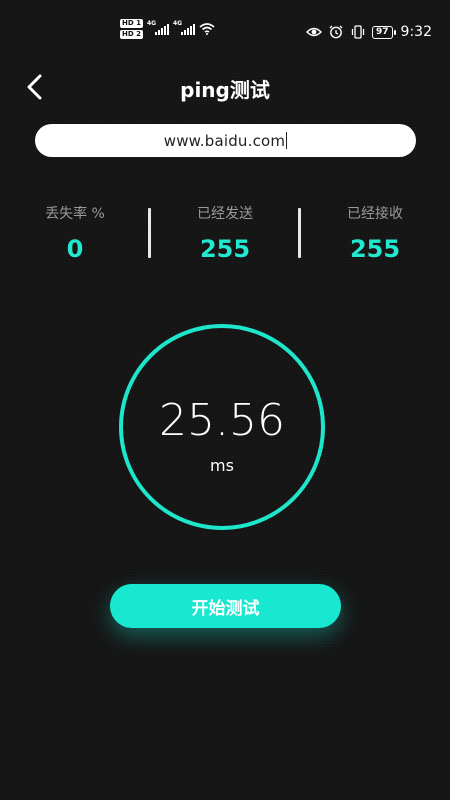 Image resolution: width=450 pixels, height=800 pixels. I want to click on clock: 9:32, so click(416, 32).